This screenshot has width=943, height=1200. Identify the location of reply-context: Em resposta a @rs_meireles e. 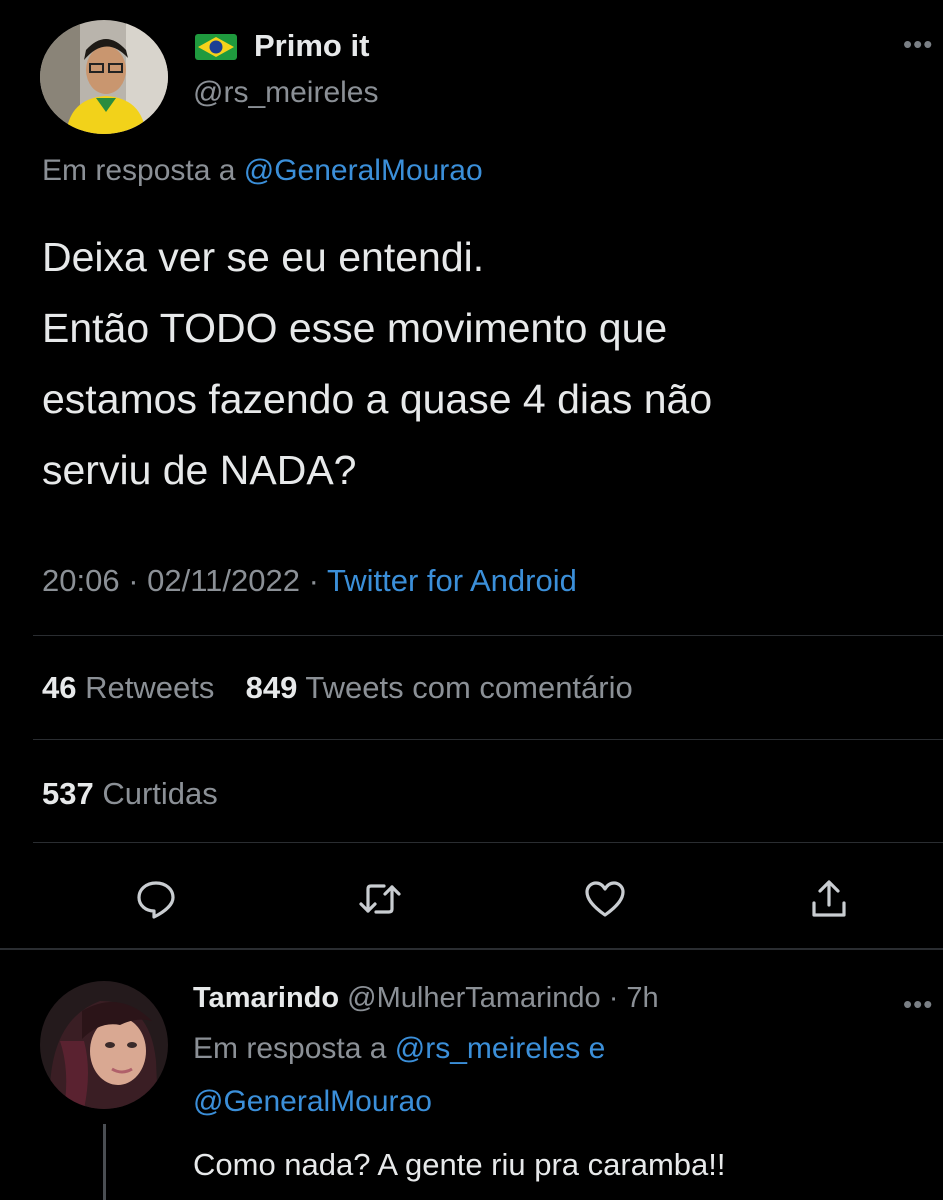
(399, 1049).